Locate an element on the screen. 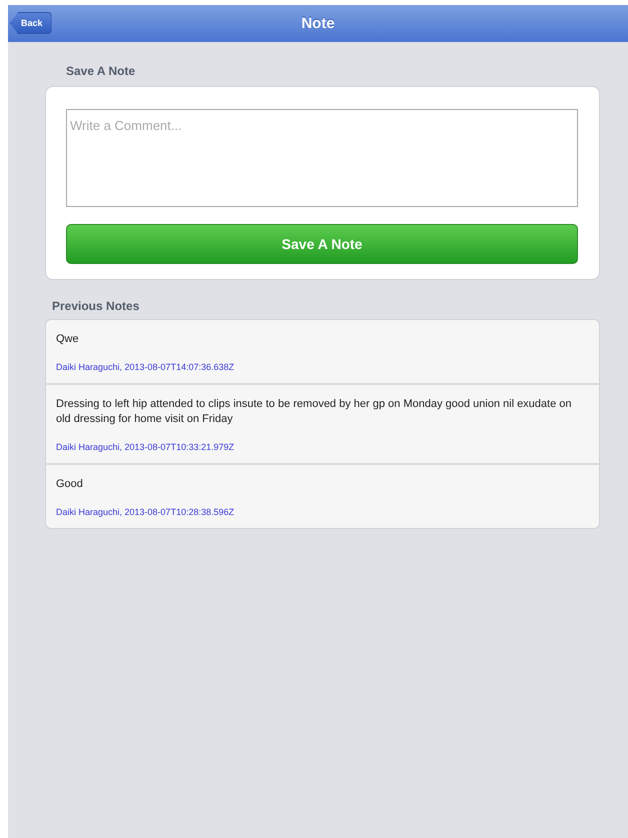 Image resolution: width=628 pixels, height=838 pixels. note-author-time: Daiki Haraguchi, 2013-08-07T14:07:36.638Z is located at coordinates (146, 367).